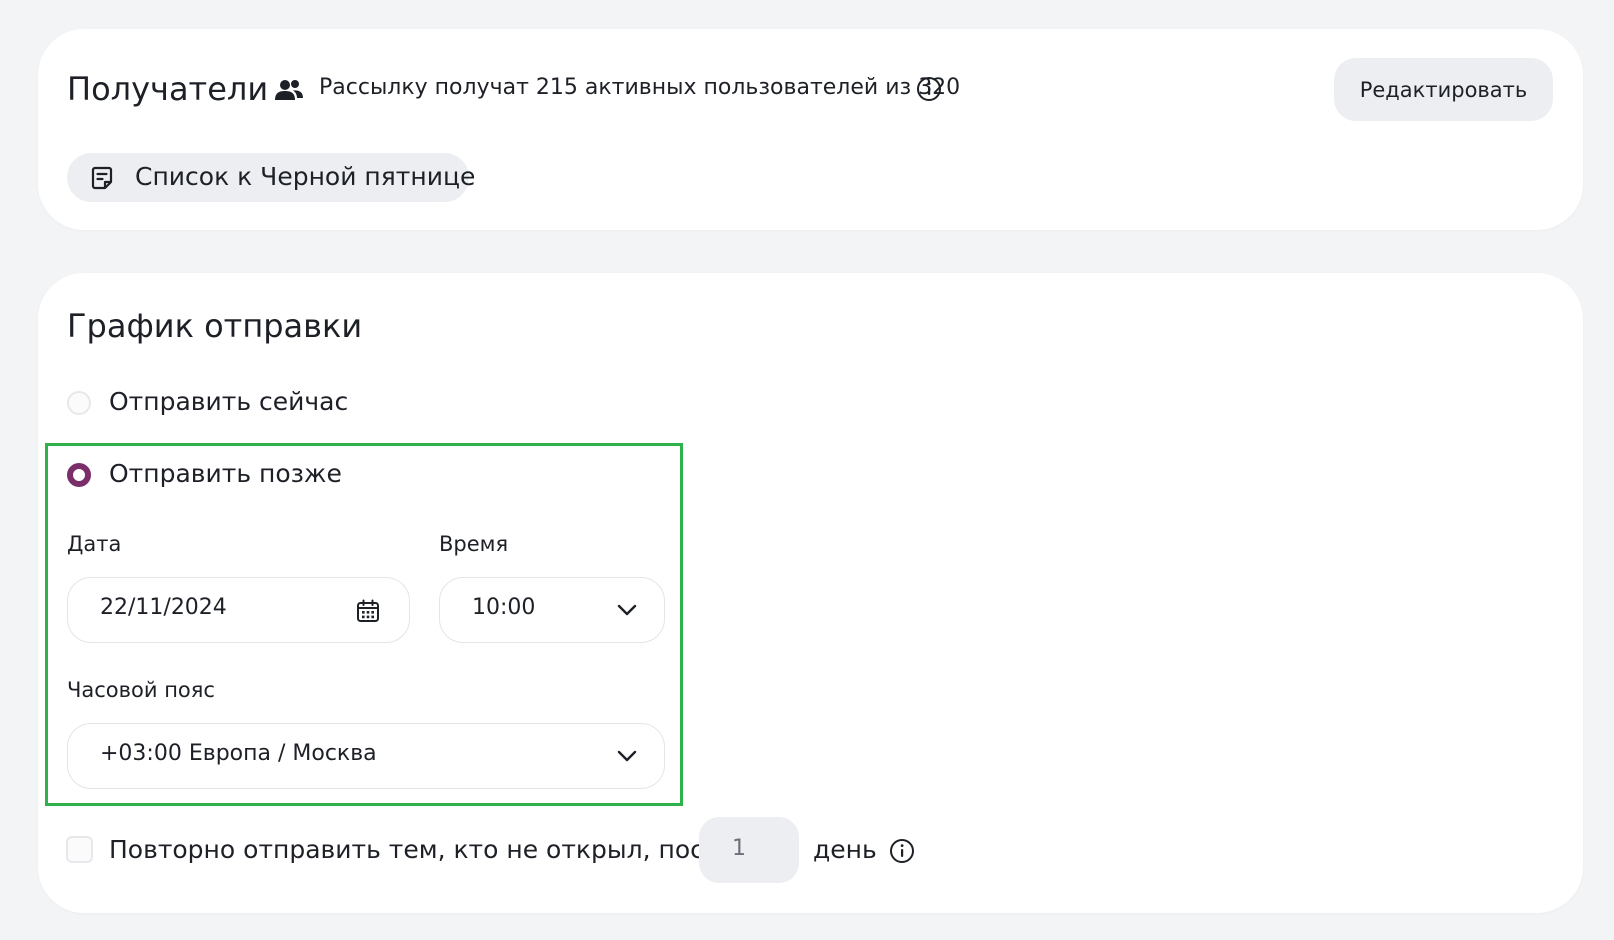 This screenshot has height=940, width=1614. What do you see at coordinates (102, 178) in the screenshot?
I see `document-list-icon` at bounding box center [102, 178].